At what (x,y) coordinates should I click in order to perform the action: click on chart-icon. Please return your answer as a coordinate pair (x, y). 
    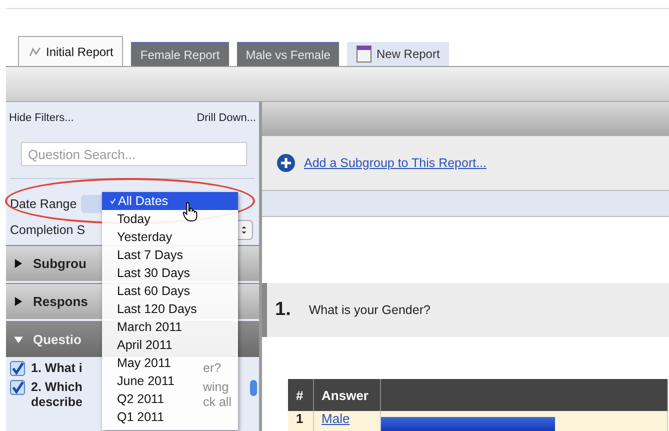
    Looking at the image, I should click on (35, 52).